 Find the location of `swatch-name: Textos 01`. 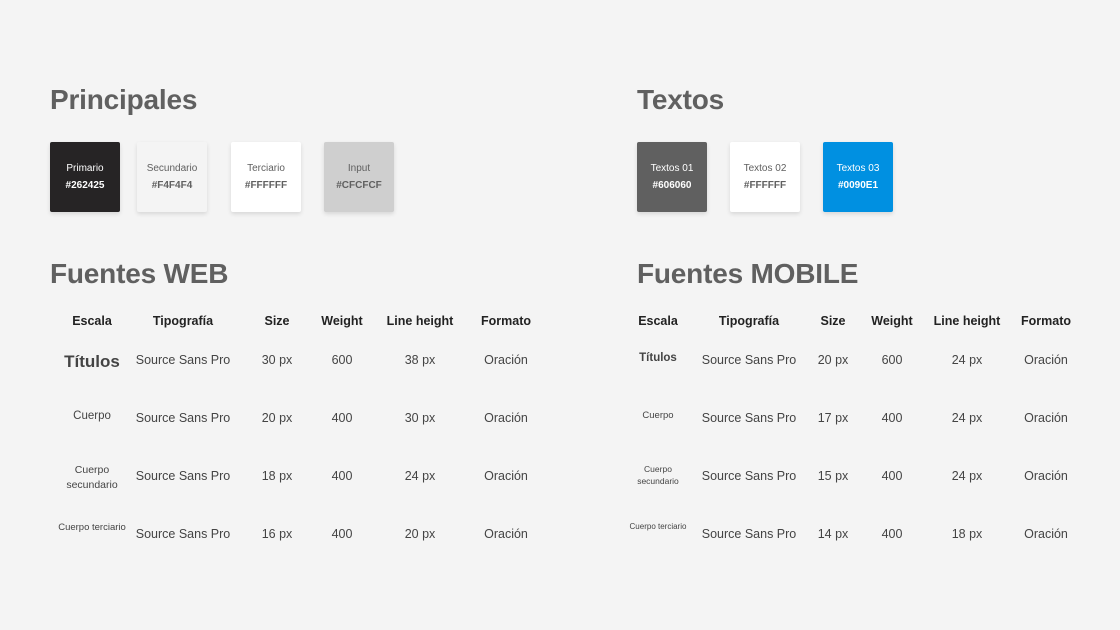

swatch-name: Textos 01 is located at coordinates (672, 168).